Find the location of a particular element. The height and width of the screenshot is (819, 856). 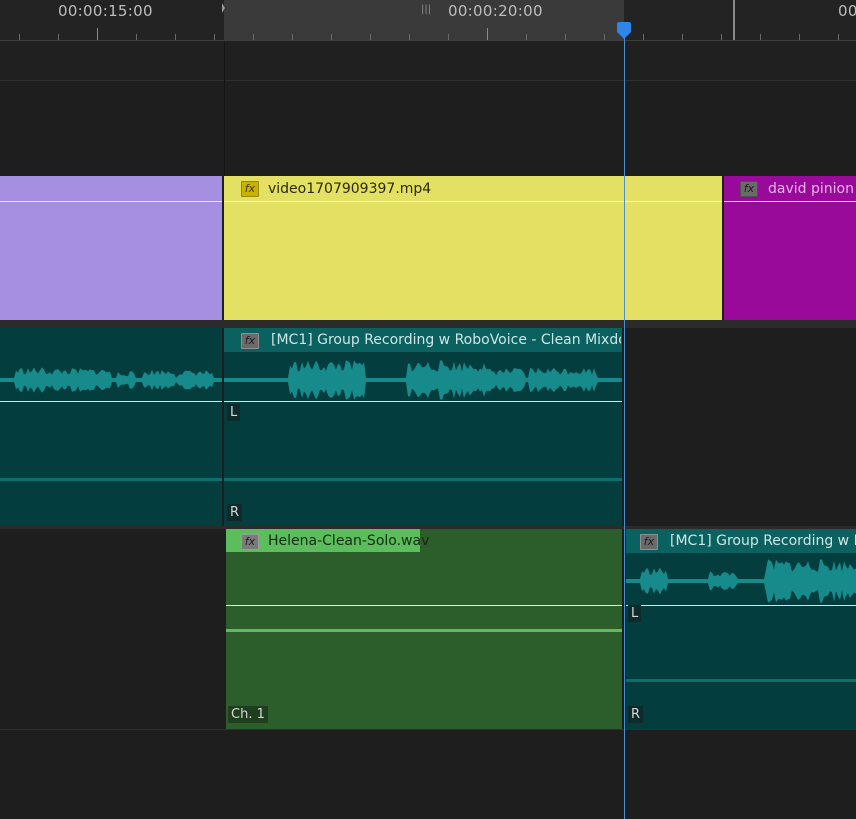

clip-name: video1707909397.mp4 is located at coordinates (350, 189).